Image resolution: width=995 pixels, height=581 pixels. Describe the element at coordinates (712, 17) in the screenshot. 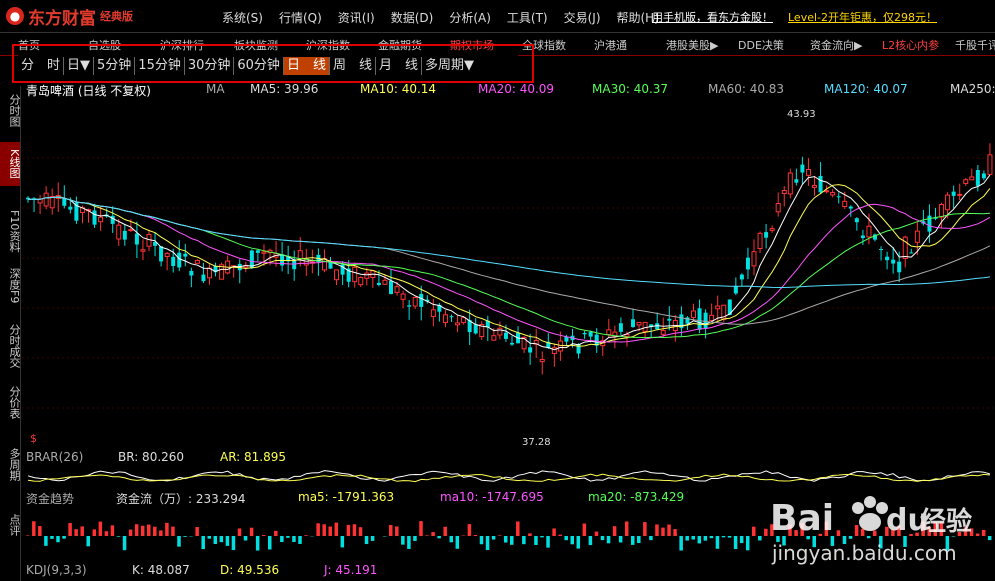

I see `promo-mobile-link: 用手机版，看东方金股！` at that location.